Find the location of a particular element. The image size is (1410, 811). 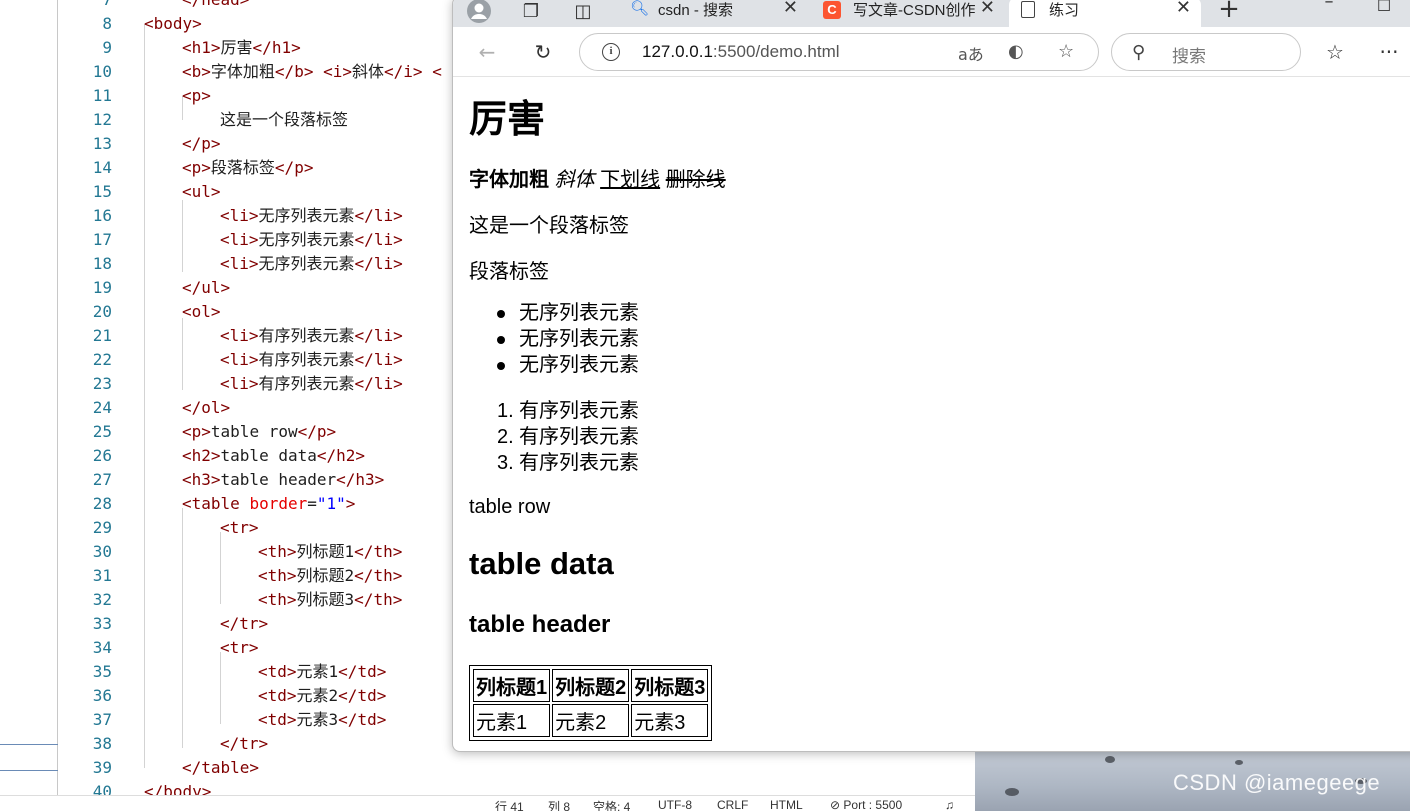

code-line: 这是一个段落标签 is located at coordinates (284, 120).